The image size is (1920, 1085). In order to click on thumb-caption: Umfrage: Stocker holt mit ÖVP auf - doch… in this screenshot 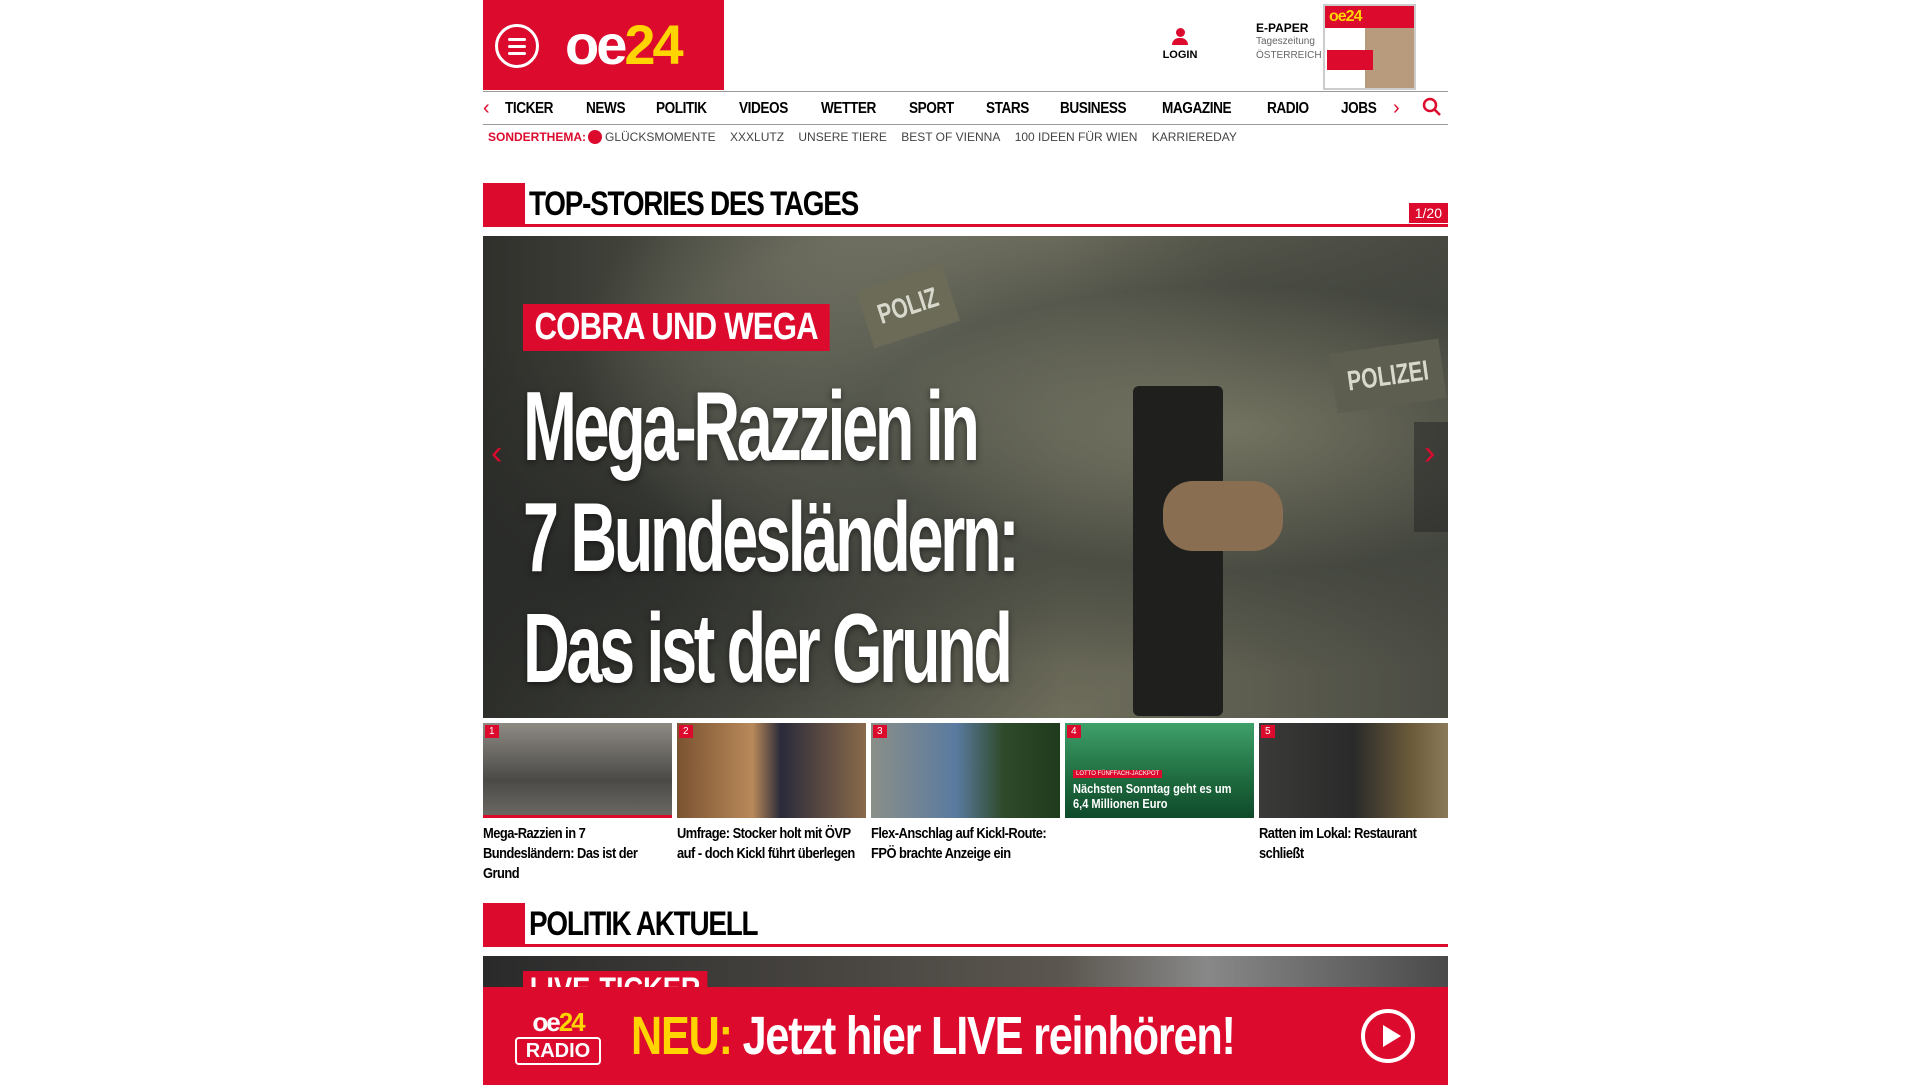, I will do `click(766, 843)`.